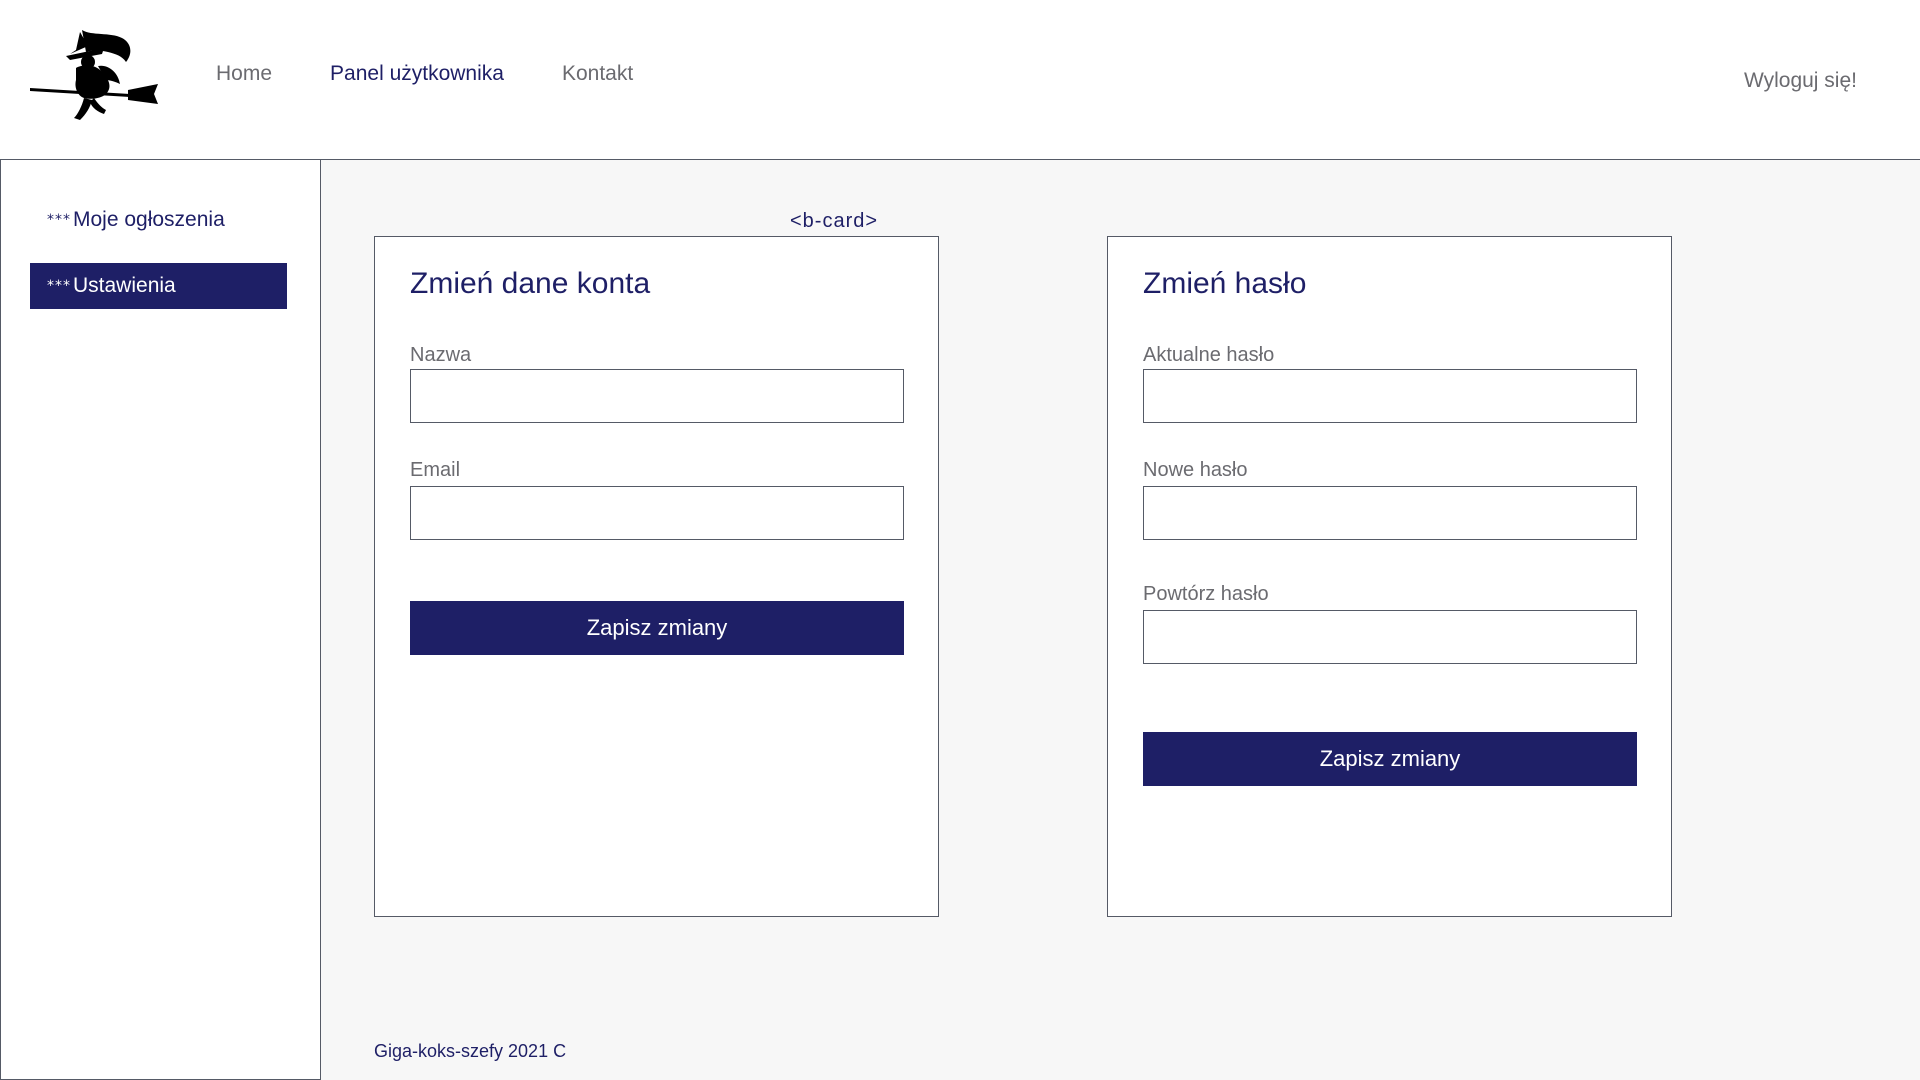  What do you see at coordinates (1195, 470) in the screenshot?
I see `new-password-label: Nowe hasło` at bounding box center [1195, 470].